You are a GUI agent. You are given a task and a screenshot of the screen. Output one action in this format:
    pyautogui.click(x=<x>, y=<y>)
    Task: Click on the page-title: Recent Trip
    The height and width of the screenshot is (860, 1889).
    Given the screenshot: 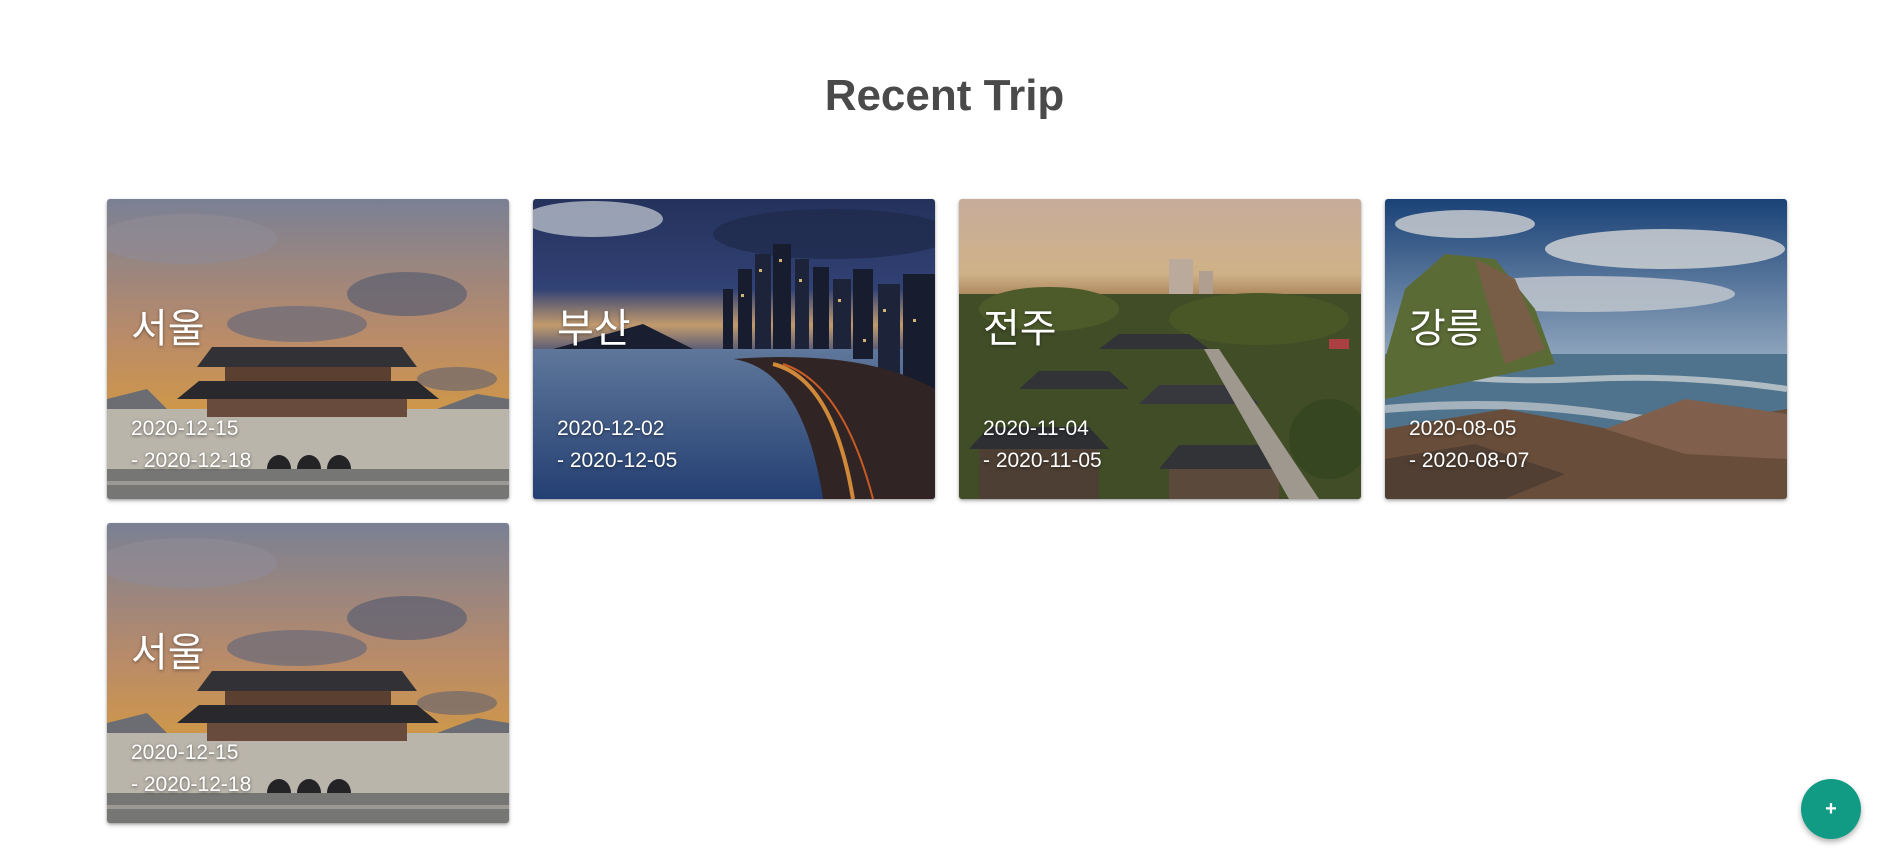 What is the action you would take?
    pyautogui.click(x=944, y=95)
    